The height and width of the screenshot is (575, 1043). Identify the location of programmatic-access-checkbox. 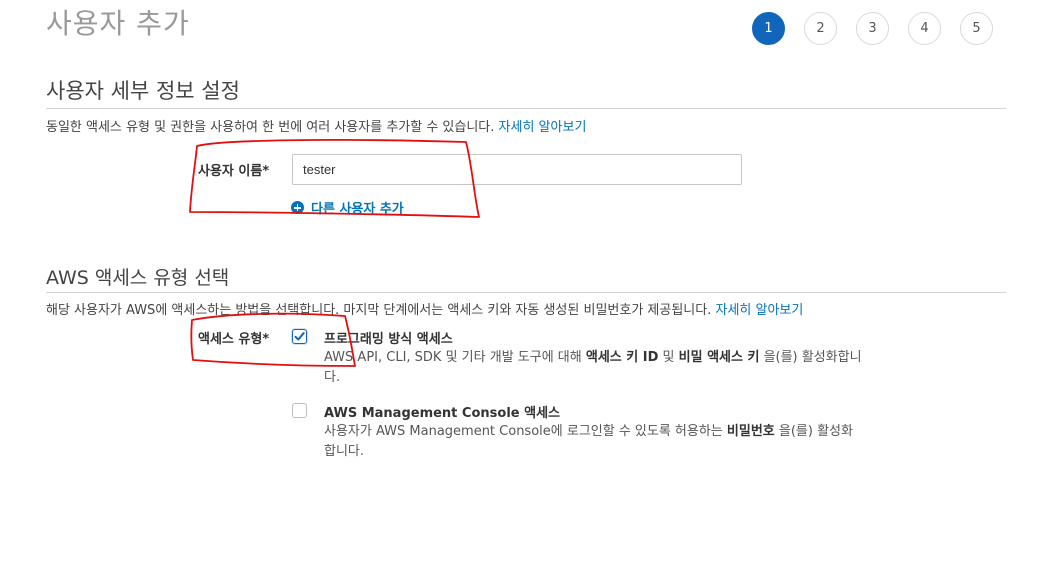
(299, 336).